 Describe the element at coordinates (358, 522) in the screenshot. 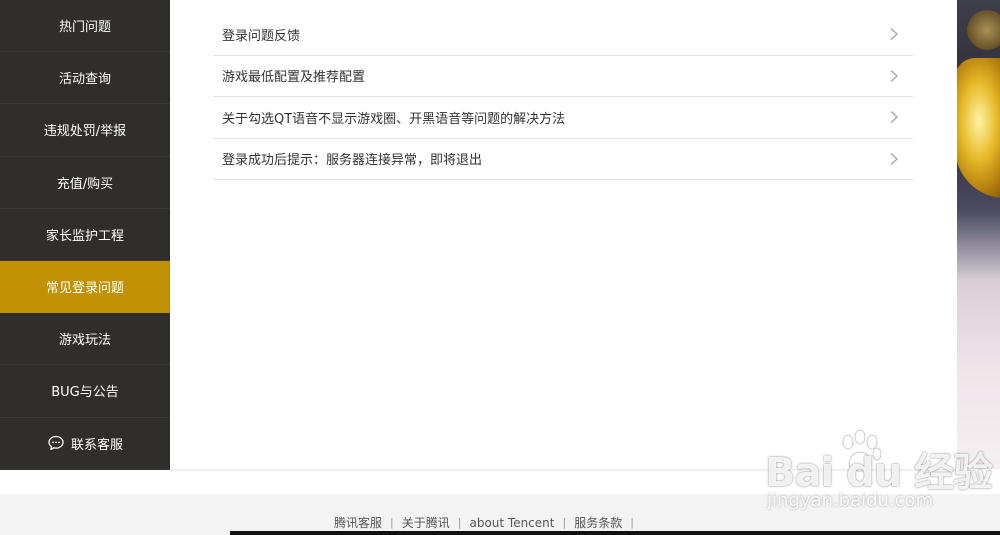

I see `footer-link-tencent-support: 腾讯客服` at that location.